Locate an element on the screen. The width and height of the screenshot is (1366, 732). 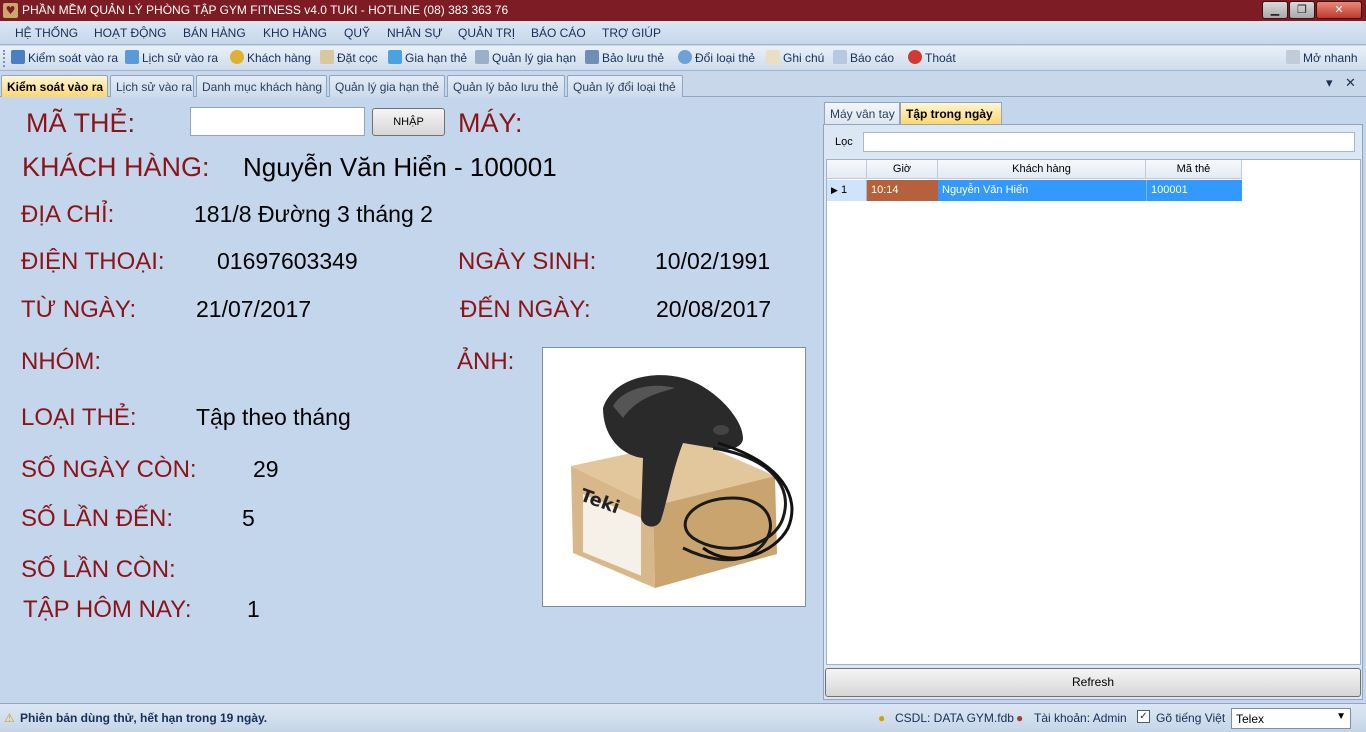
tab-close-icon: ✕ is located at coordinates (1350, 83).